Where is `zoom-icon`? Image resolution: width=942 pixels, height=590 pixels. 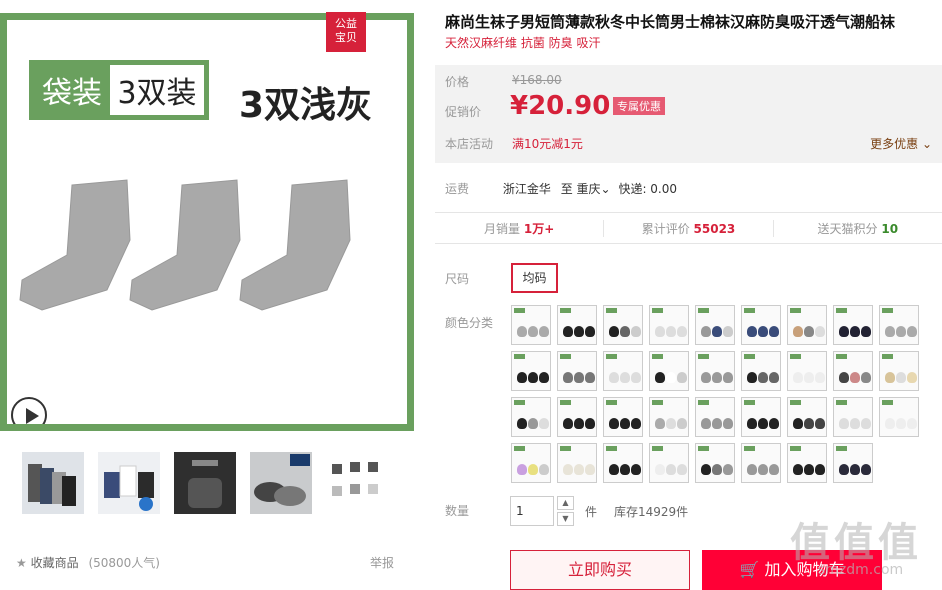
zoom-icon is located at coordinates (404, 427).